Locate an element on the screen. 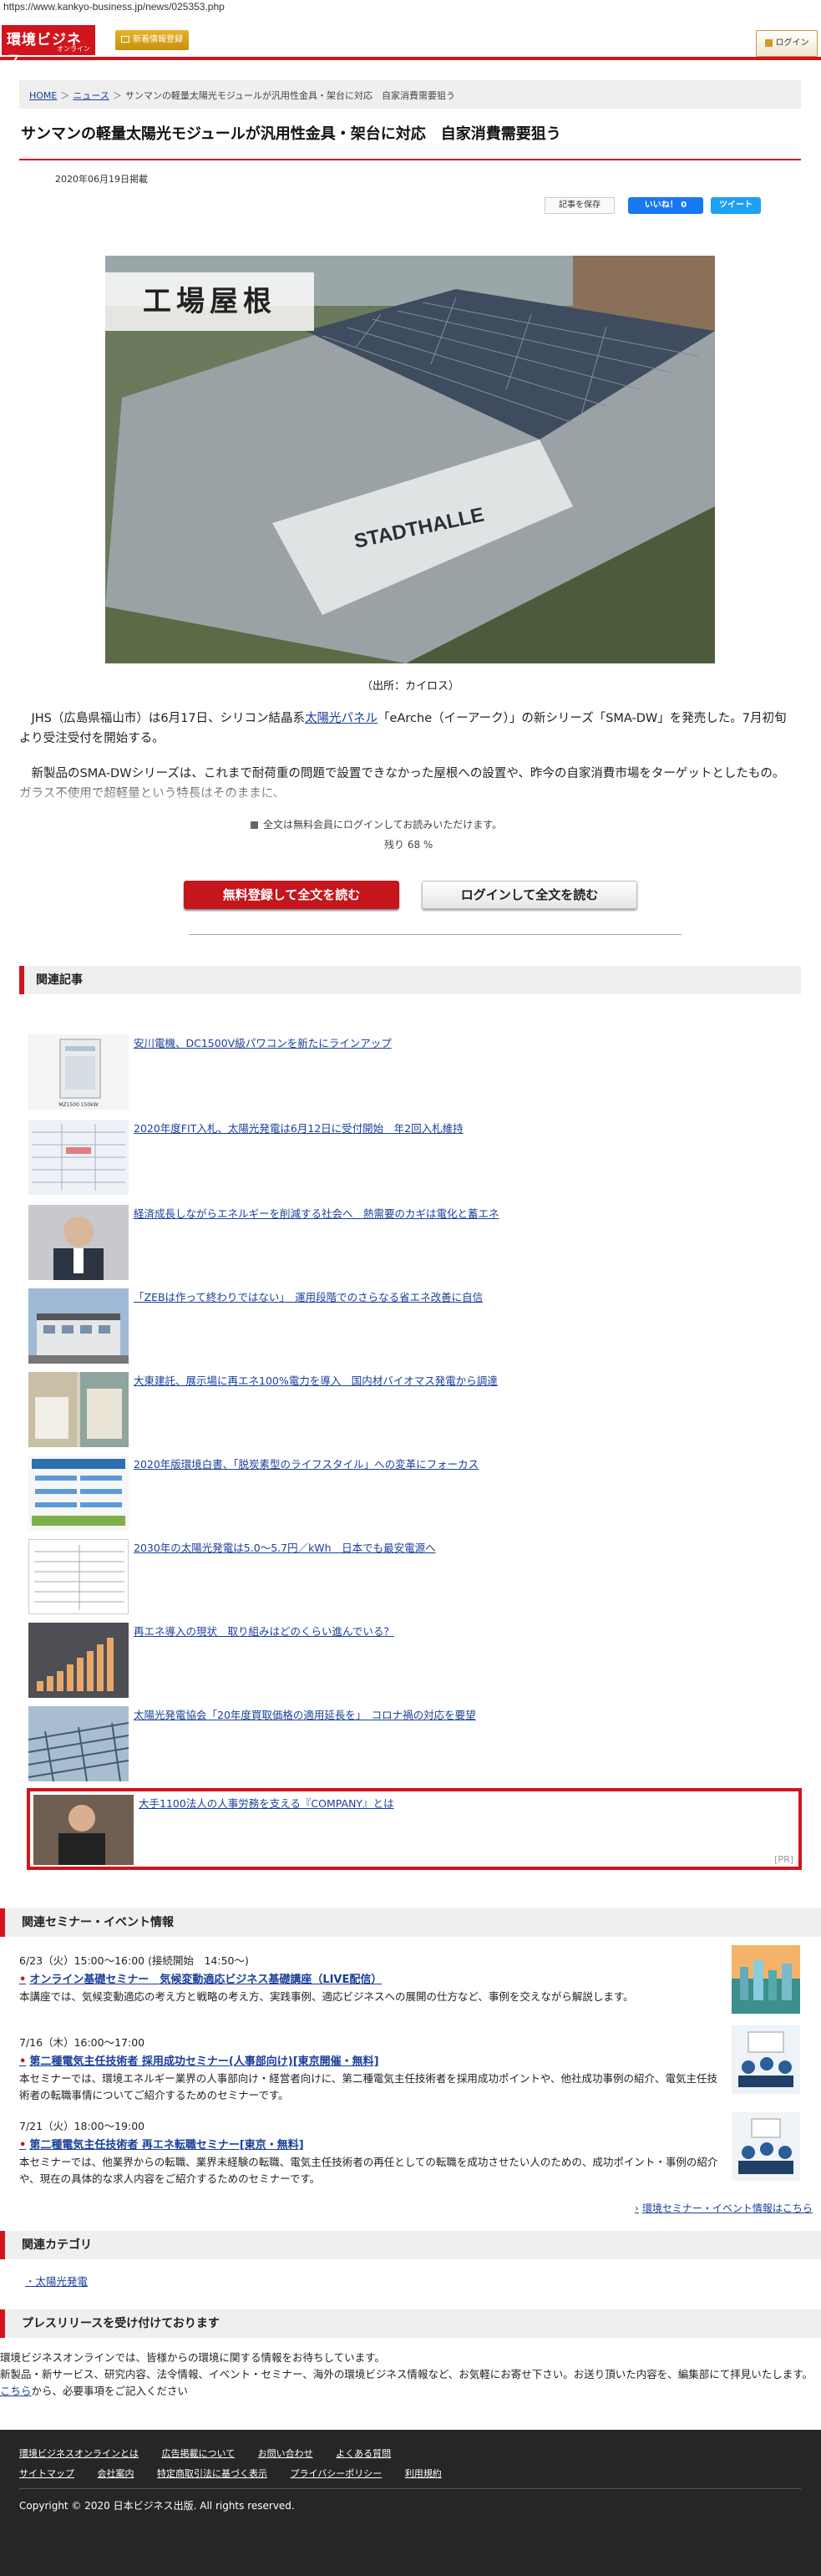 This screenshot has height=2576, width=821. seminar-date: 6/23（火）15:00～16:00 (接続開始 14:50～) is located at coordinates (134, 1960).